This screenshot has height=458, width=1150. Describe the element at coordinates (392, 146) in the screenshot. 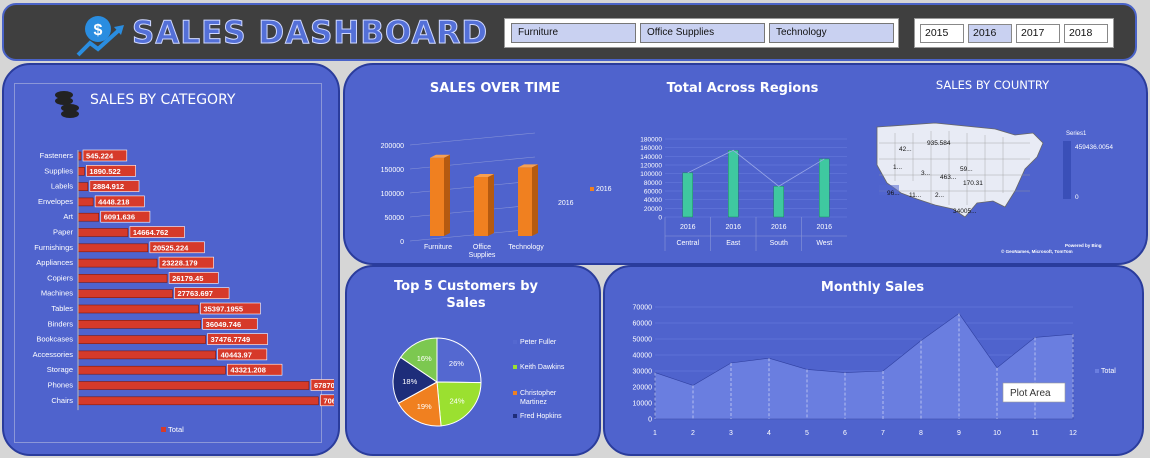

I see `y-tick-label: 200000` at that location.